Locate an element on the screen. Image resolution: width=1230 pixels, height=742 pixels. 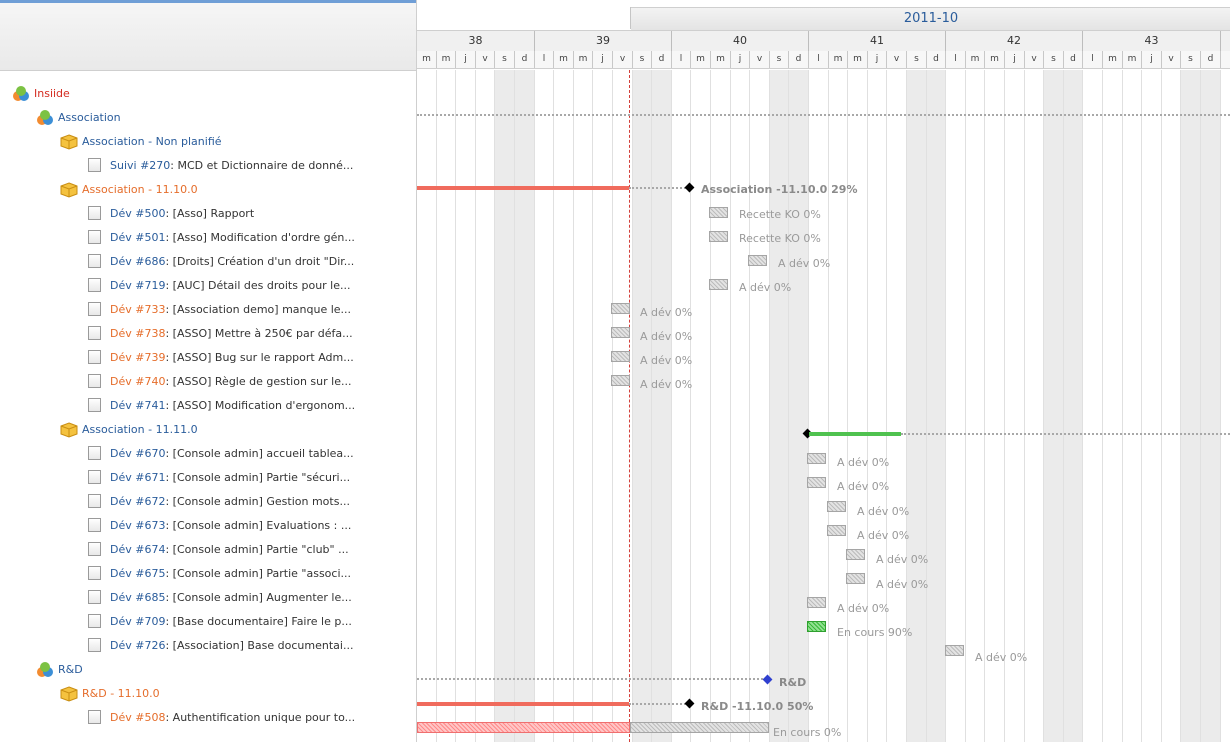
tree-row-label: R&D is located at coordinates (70, 670).